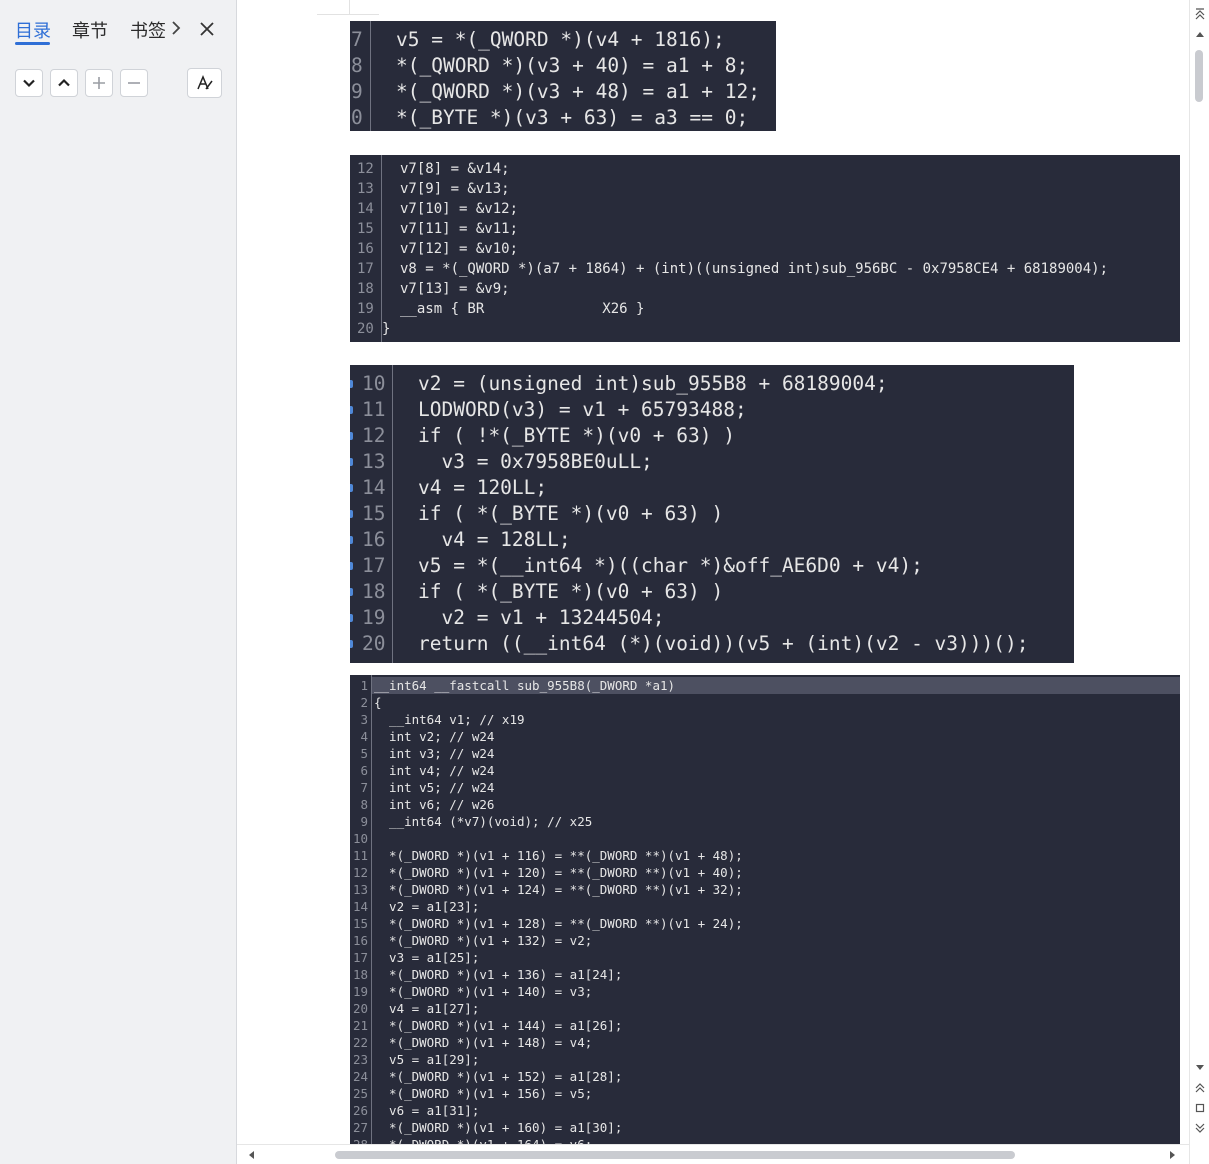 Image resolution: width=1209 pixels, height=1164 pixels. I want to click on line-number: 6, so click(364, 770).